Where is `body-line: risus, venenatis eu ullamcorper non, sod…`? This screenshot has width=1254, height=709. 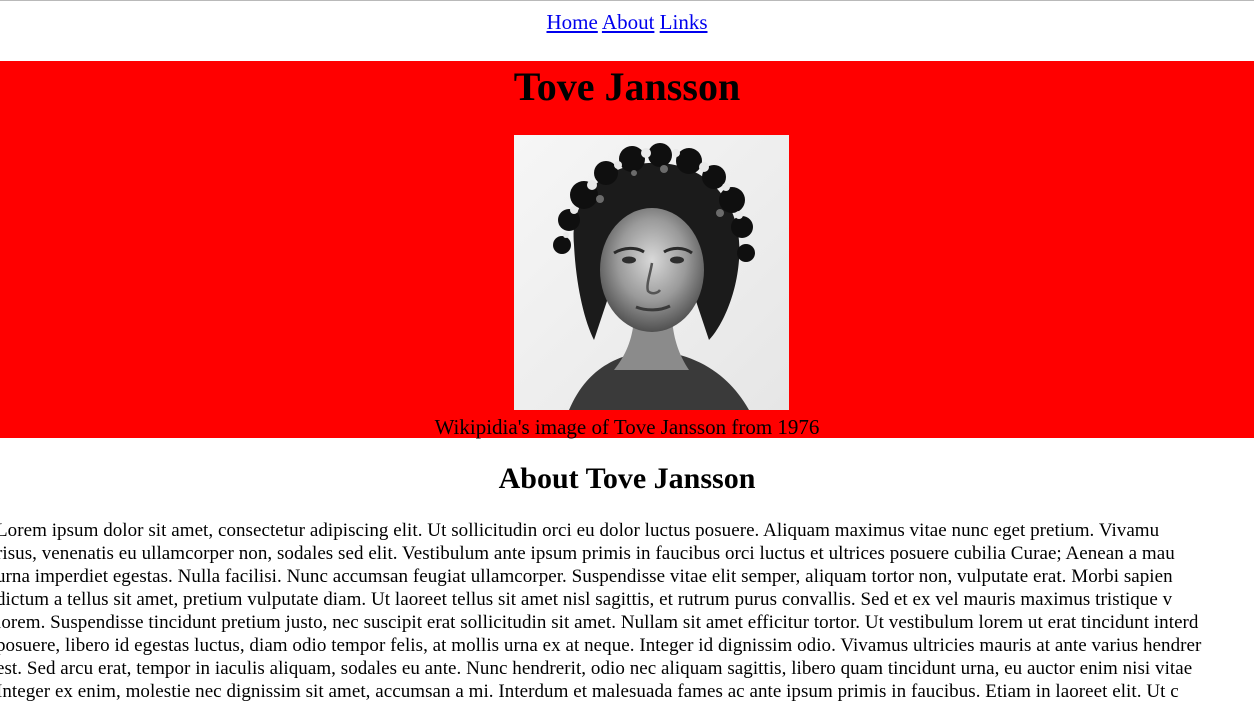 body-line: risus, venenatis eu ullamcorper non, sod… is located at coordinates (587, 553).